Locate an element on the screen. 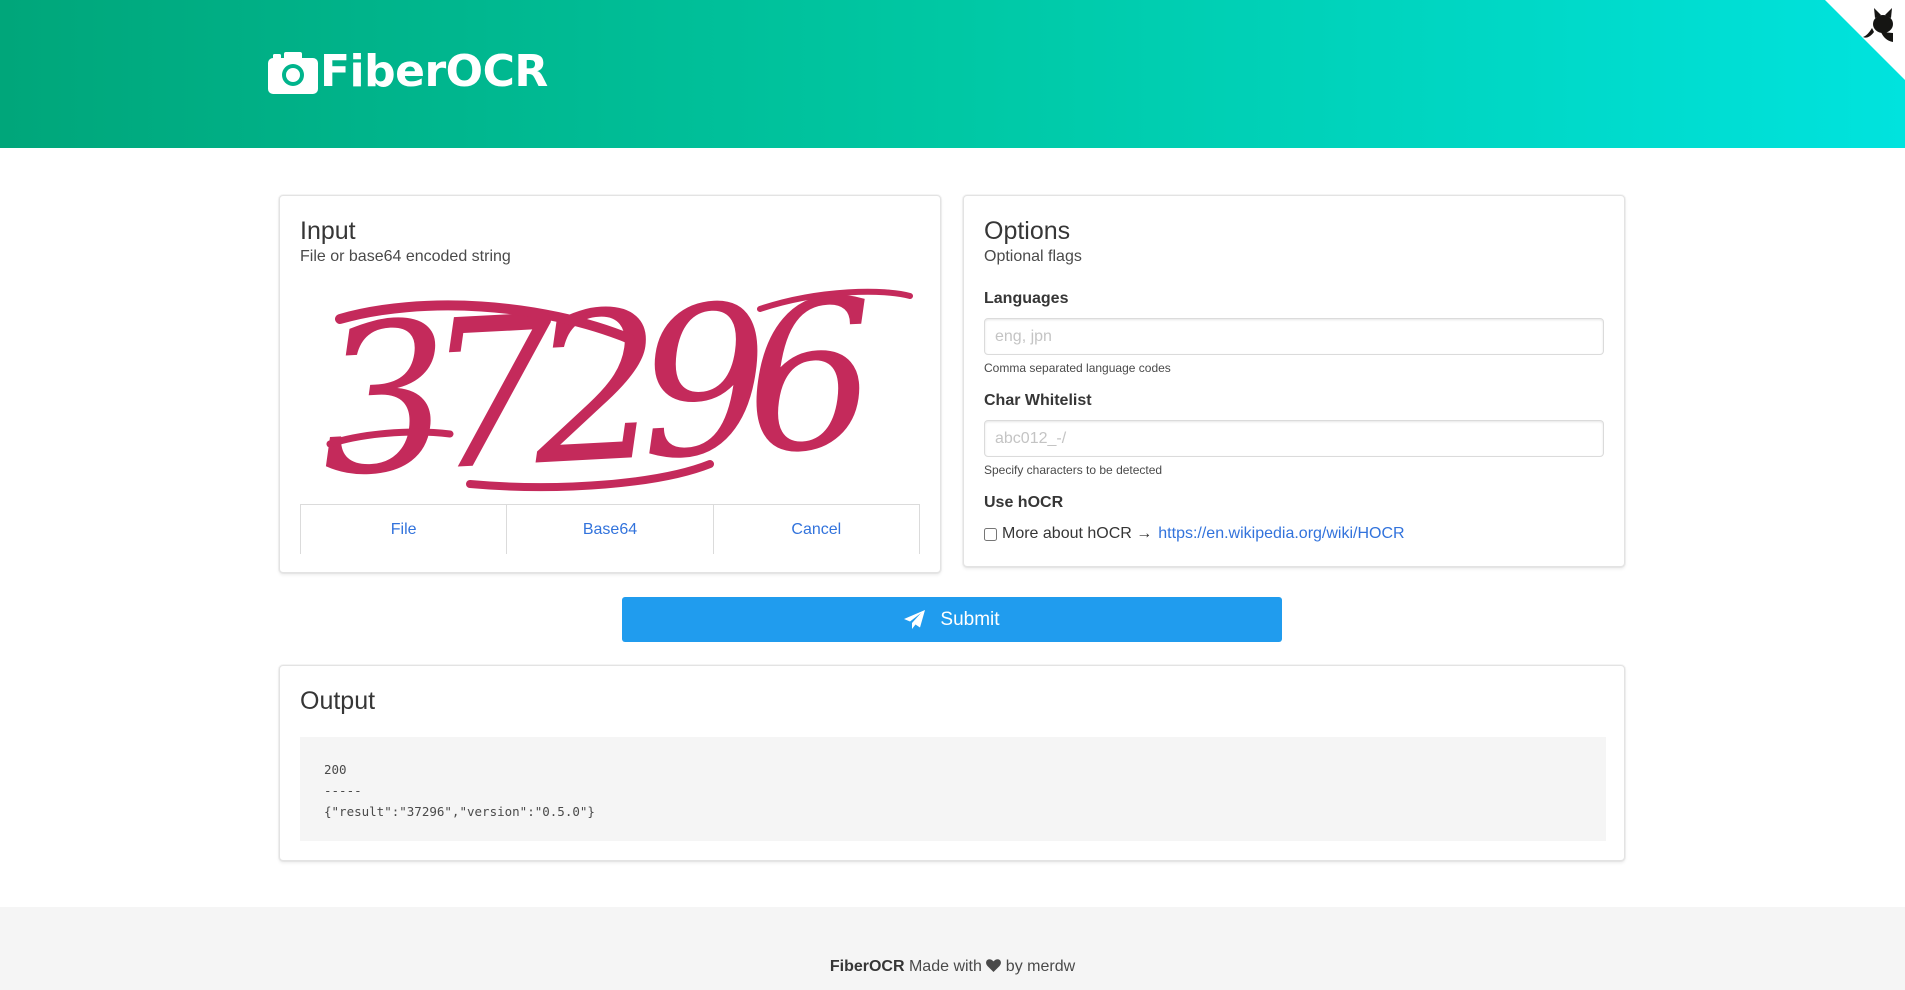  hocr-text: More about hOCR → is located at coordinates (1077, 533).